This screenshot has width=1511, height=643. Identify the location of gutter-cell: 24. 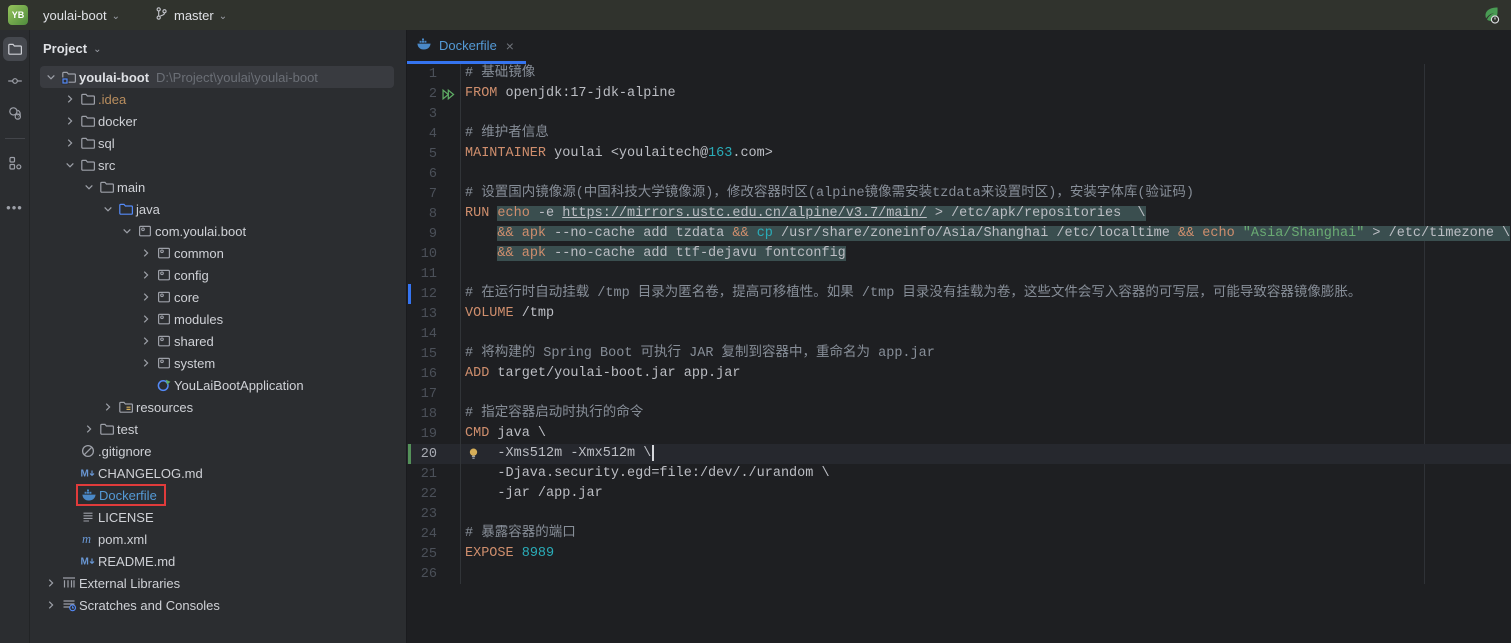
(434, 534).